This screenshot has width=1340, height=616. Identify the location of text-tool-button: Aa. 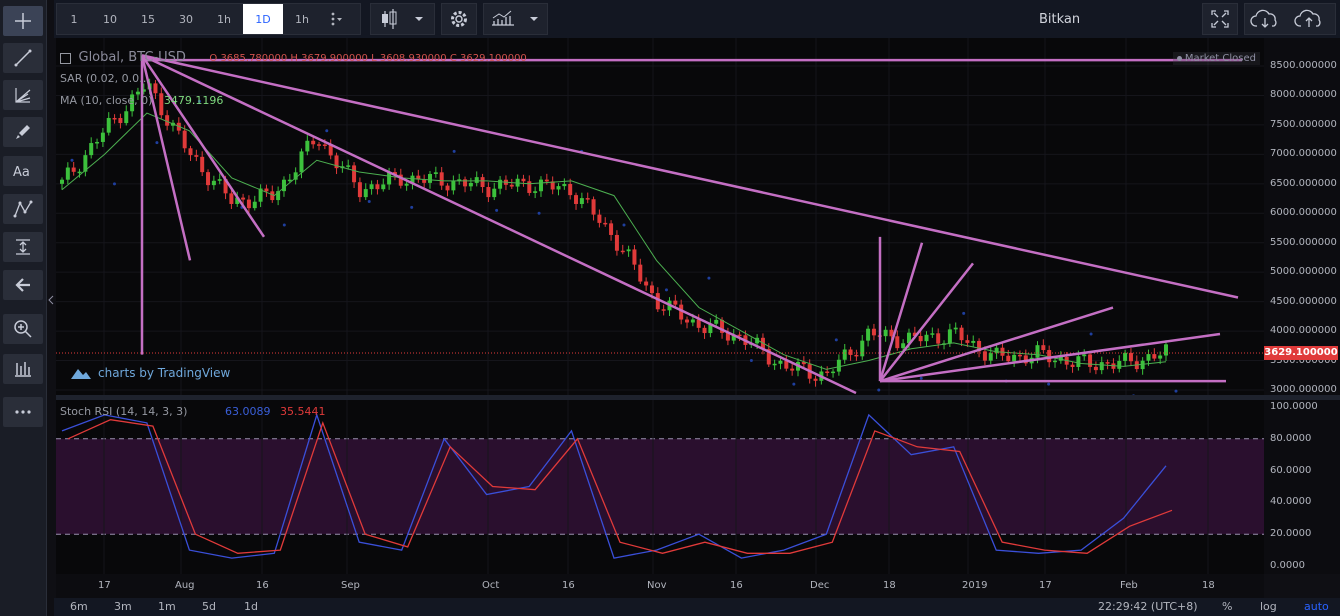
(23, 171).